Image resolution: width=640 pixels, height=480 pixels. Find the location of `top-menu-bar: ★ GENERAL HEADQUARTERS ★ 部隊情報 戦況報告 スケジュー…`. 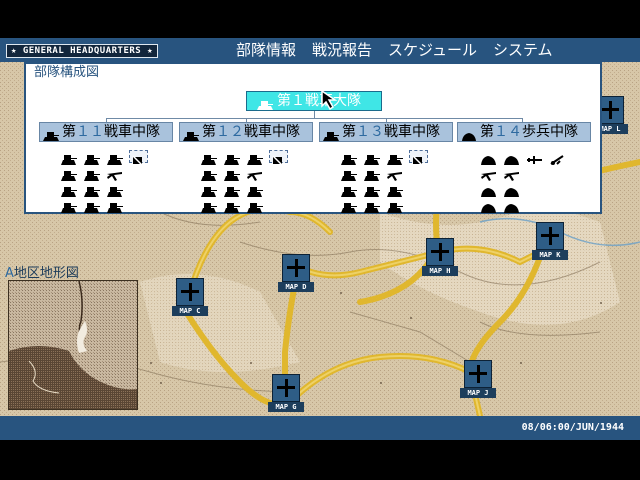

top-menu-bar: ★ GENERAL HEADQUARTERS ★ 部隊情報 戦況報告 スケジュー… is located at coordinates (320, 50).